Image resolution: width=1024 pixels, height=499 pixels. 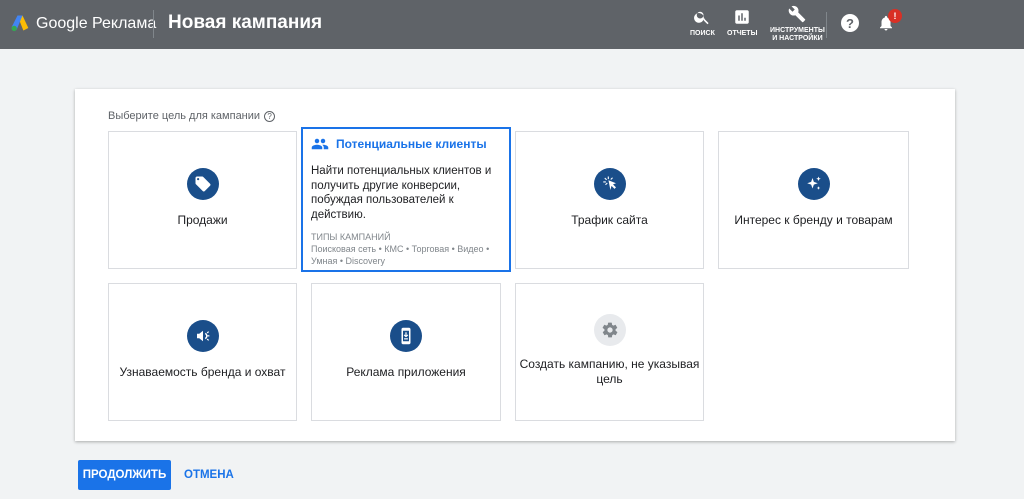 I want to click on reports-button: ОТЧЕТЫ, so click(x=742, y=23).